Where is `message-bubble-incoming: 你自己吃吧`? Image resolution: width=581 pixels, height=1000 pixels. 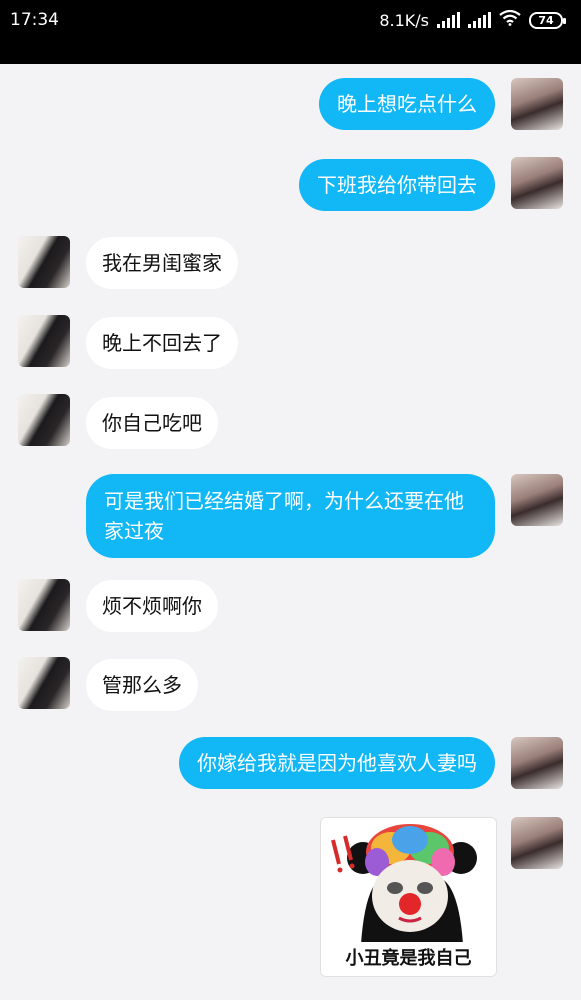
message-bubble-incoming: 你自己吃吧 is located at coordinates (152, 423).